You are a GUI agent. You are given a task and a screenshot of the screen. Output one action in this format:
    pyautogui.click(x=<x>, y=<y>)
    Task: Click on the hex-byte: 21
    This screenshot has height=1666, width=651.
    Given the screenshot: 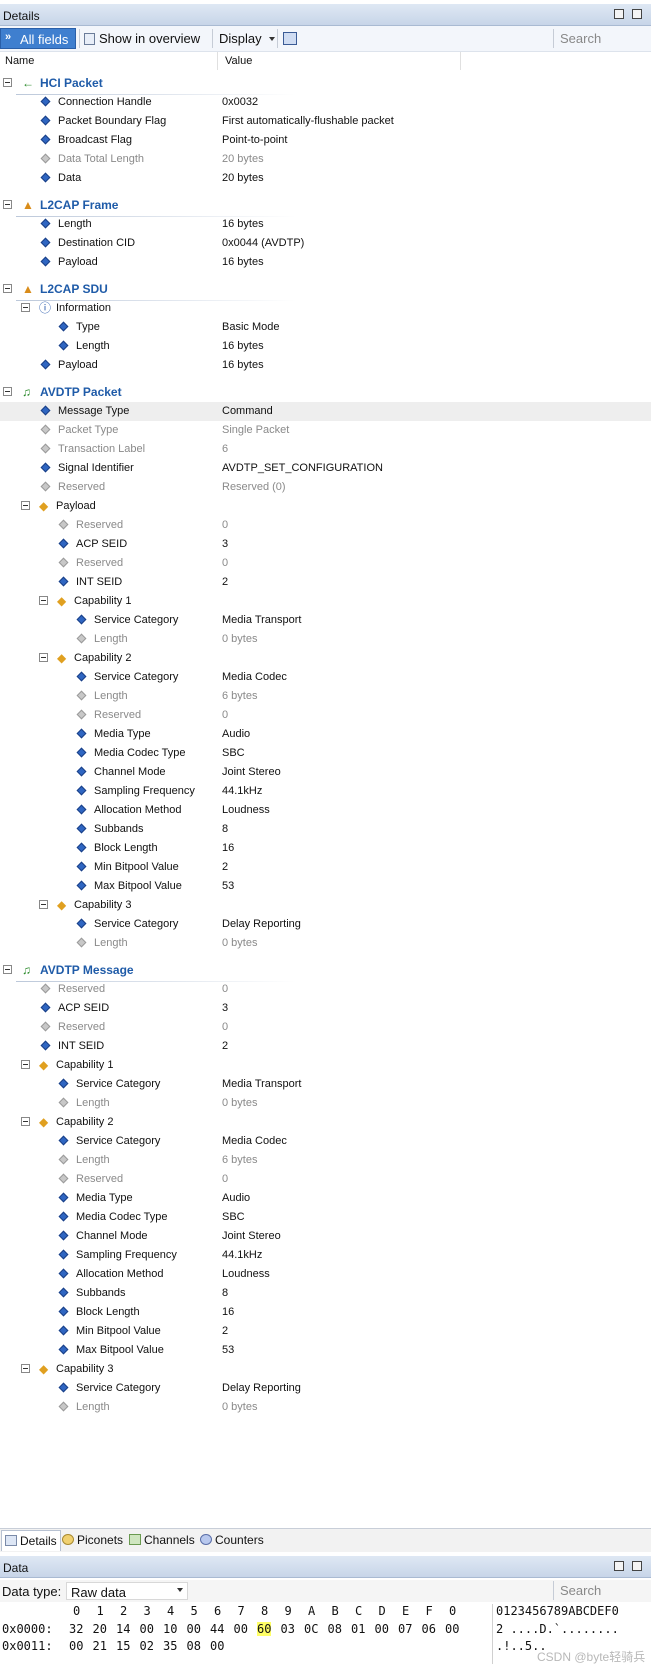 What is the action you would take?
    pyautogui.click(x=100, y=1646)
    